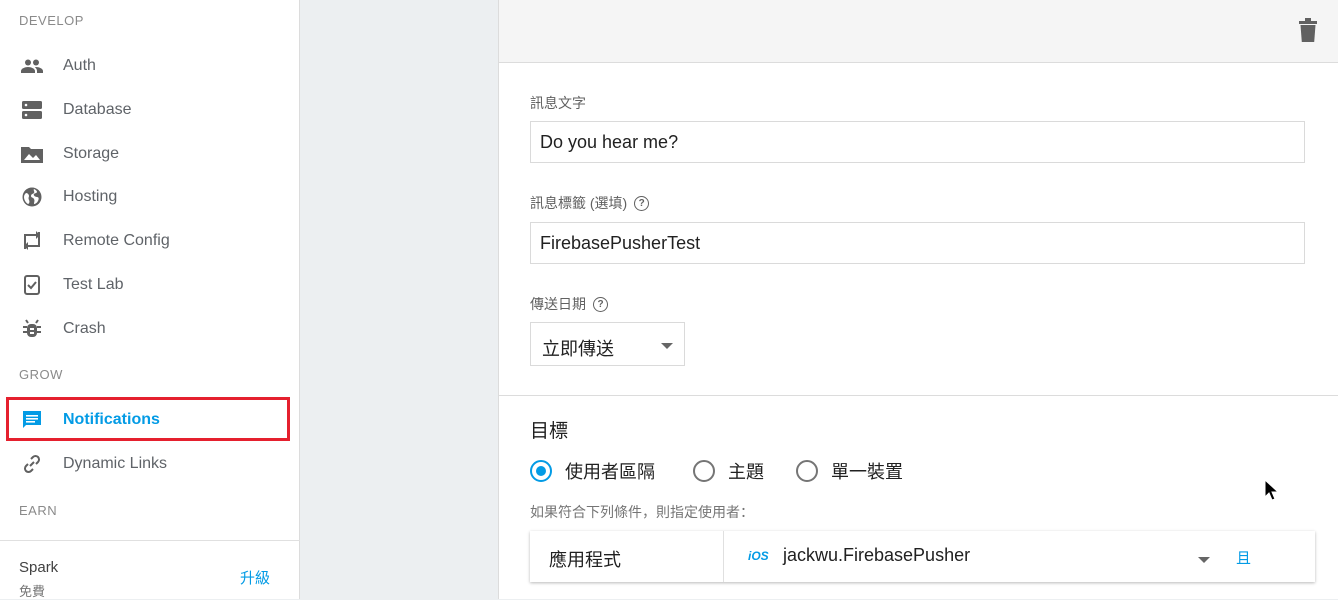 The height and width of the screenshot is (600, 1338). What do you see at coordinates (32, 241) in the screenshot?
I see `remote-config-icon` at bounding box center [32, 241].